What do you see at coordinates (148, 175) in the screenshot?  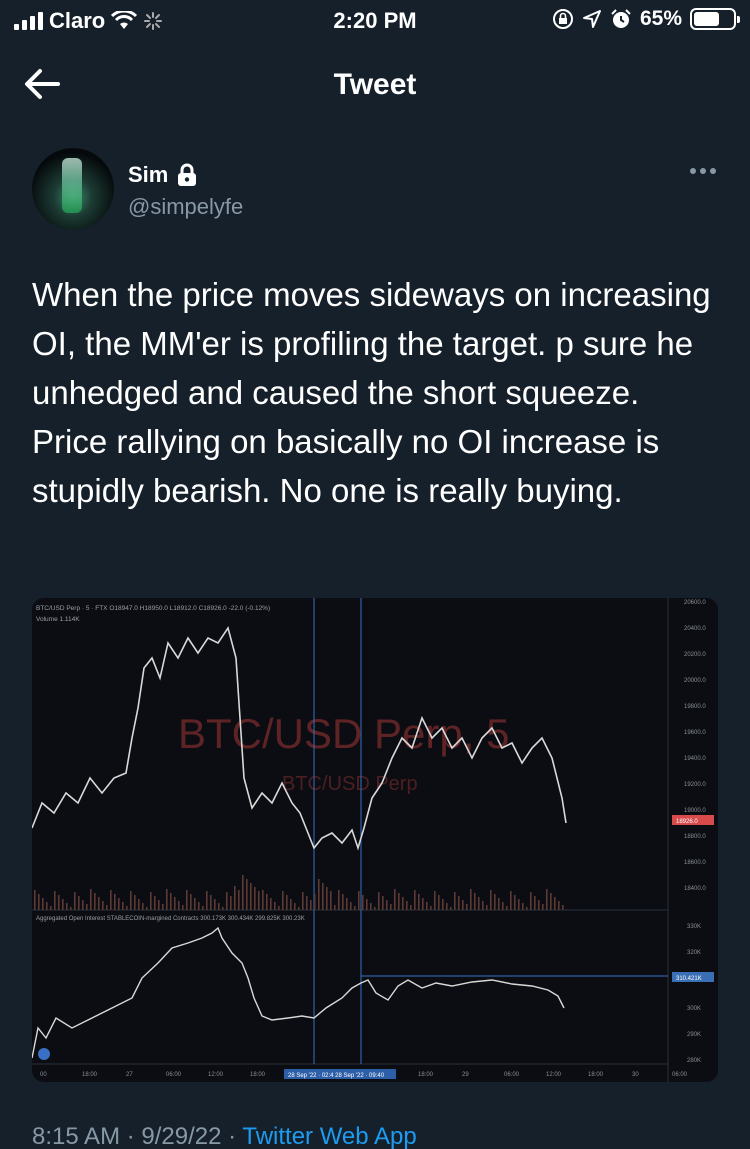 I see `author-name: Sim` at bounding box center [148, 175].